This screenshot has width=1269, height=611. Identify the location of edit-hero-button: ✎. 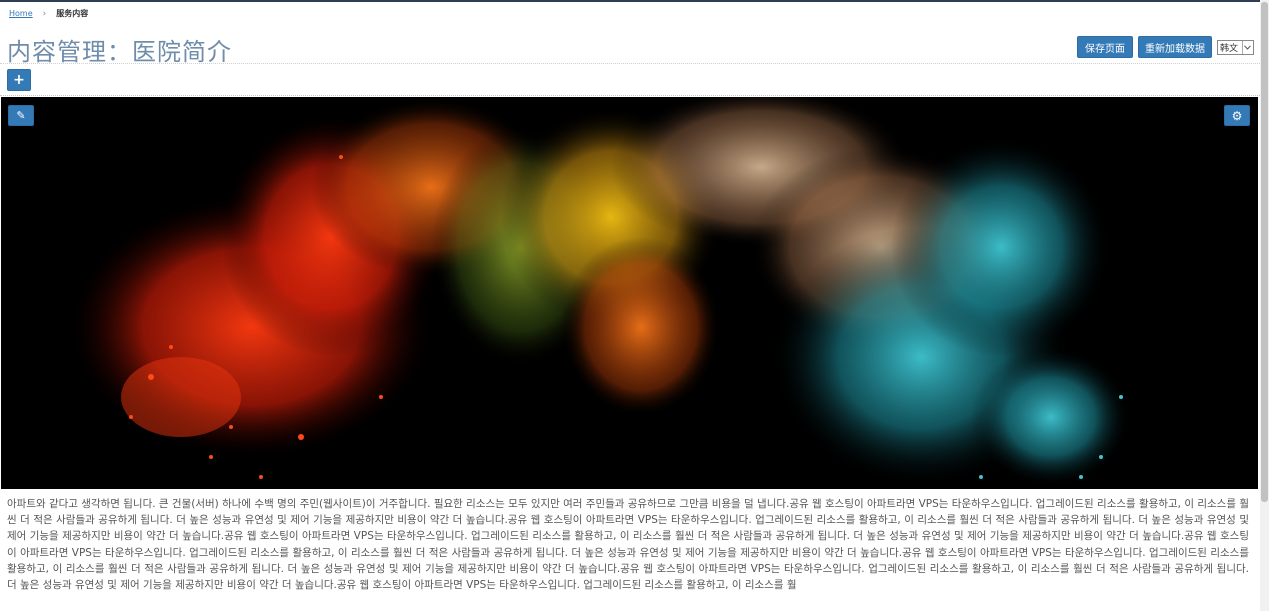
(21, 115).